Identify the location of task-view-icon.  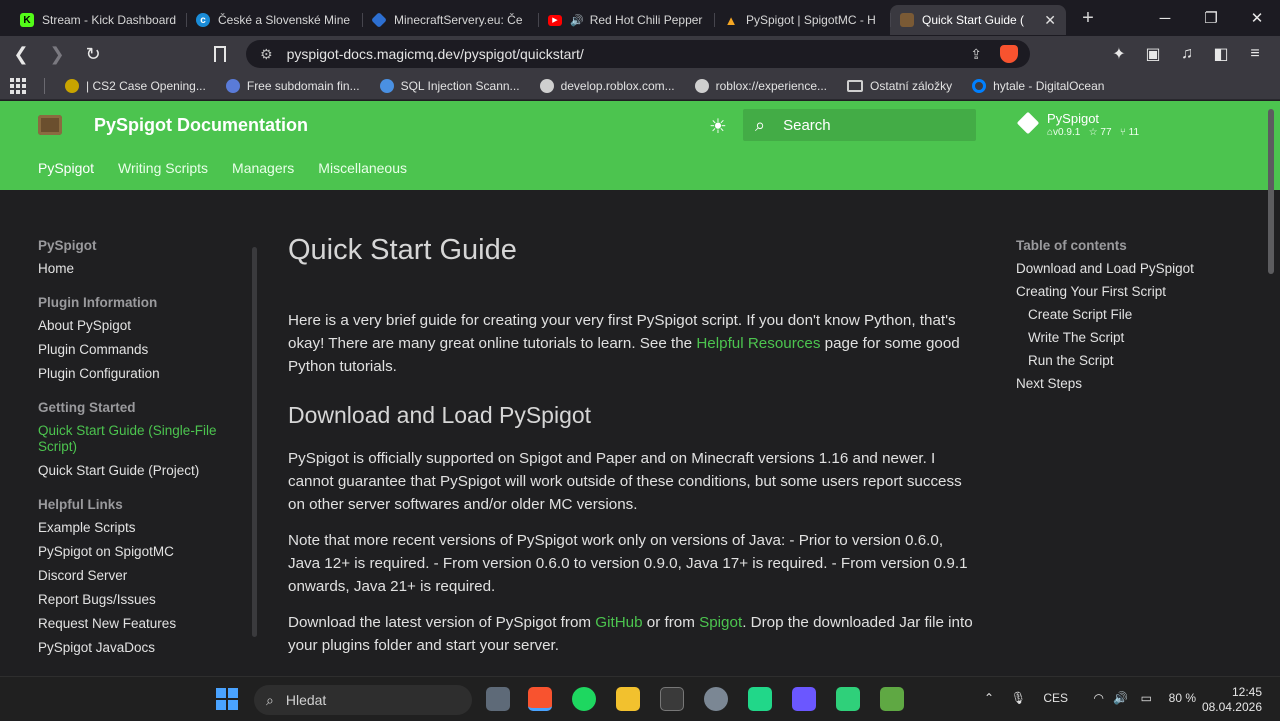
(498, 699).